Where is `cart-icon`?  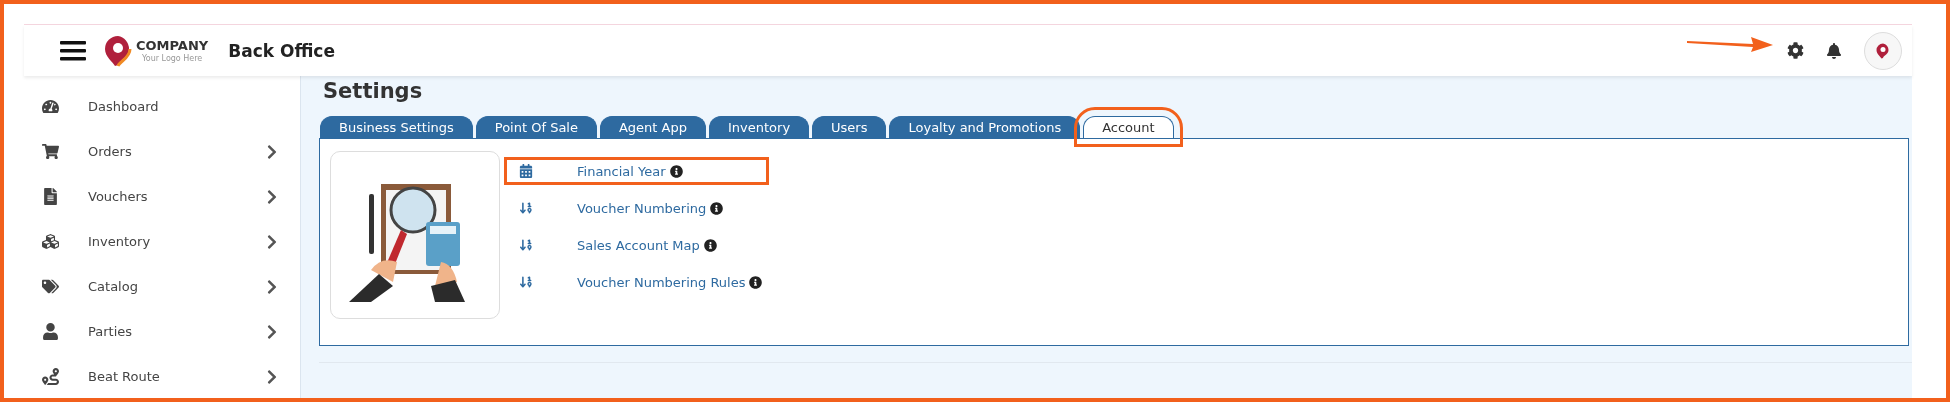
cart-icon is located at coordinates (50, 151).